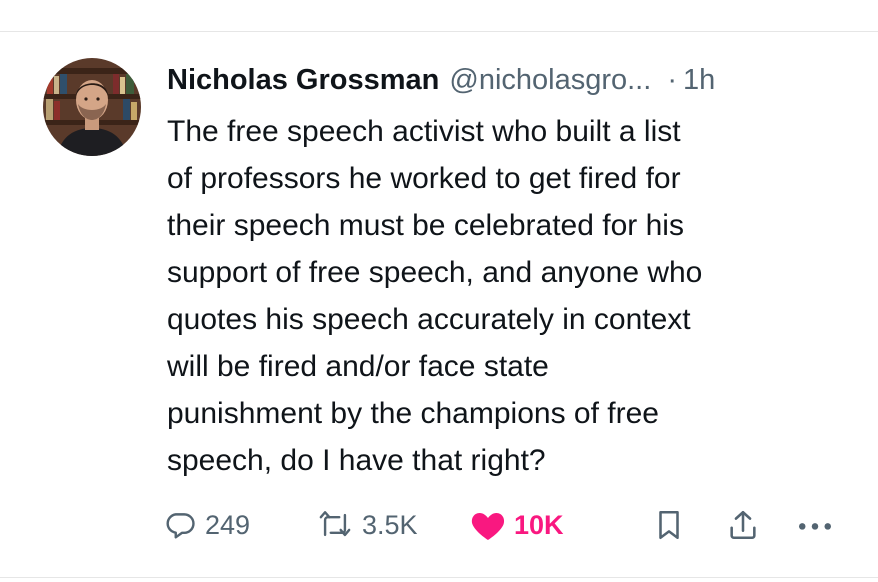 The image size is (878, 582). What do you see at coordinates (390, 524) in the screenshot?
I see `repost-count: 3.5K` at bounding box center [390, 524].